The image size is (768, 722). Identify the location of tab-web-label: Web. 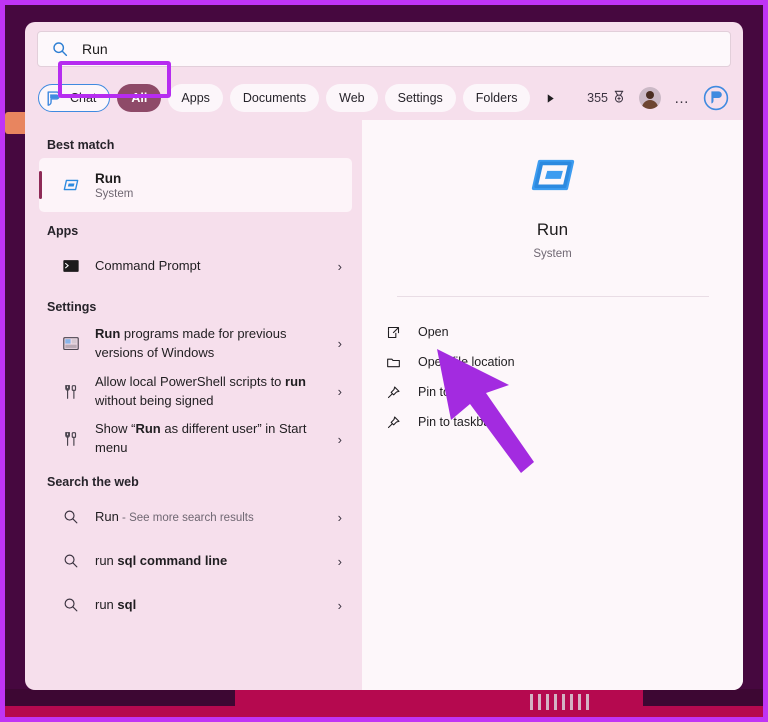
(352, 98).